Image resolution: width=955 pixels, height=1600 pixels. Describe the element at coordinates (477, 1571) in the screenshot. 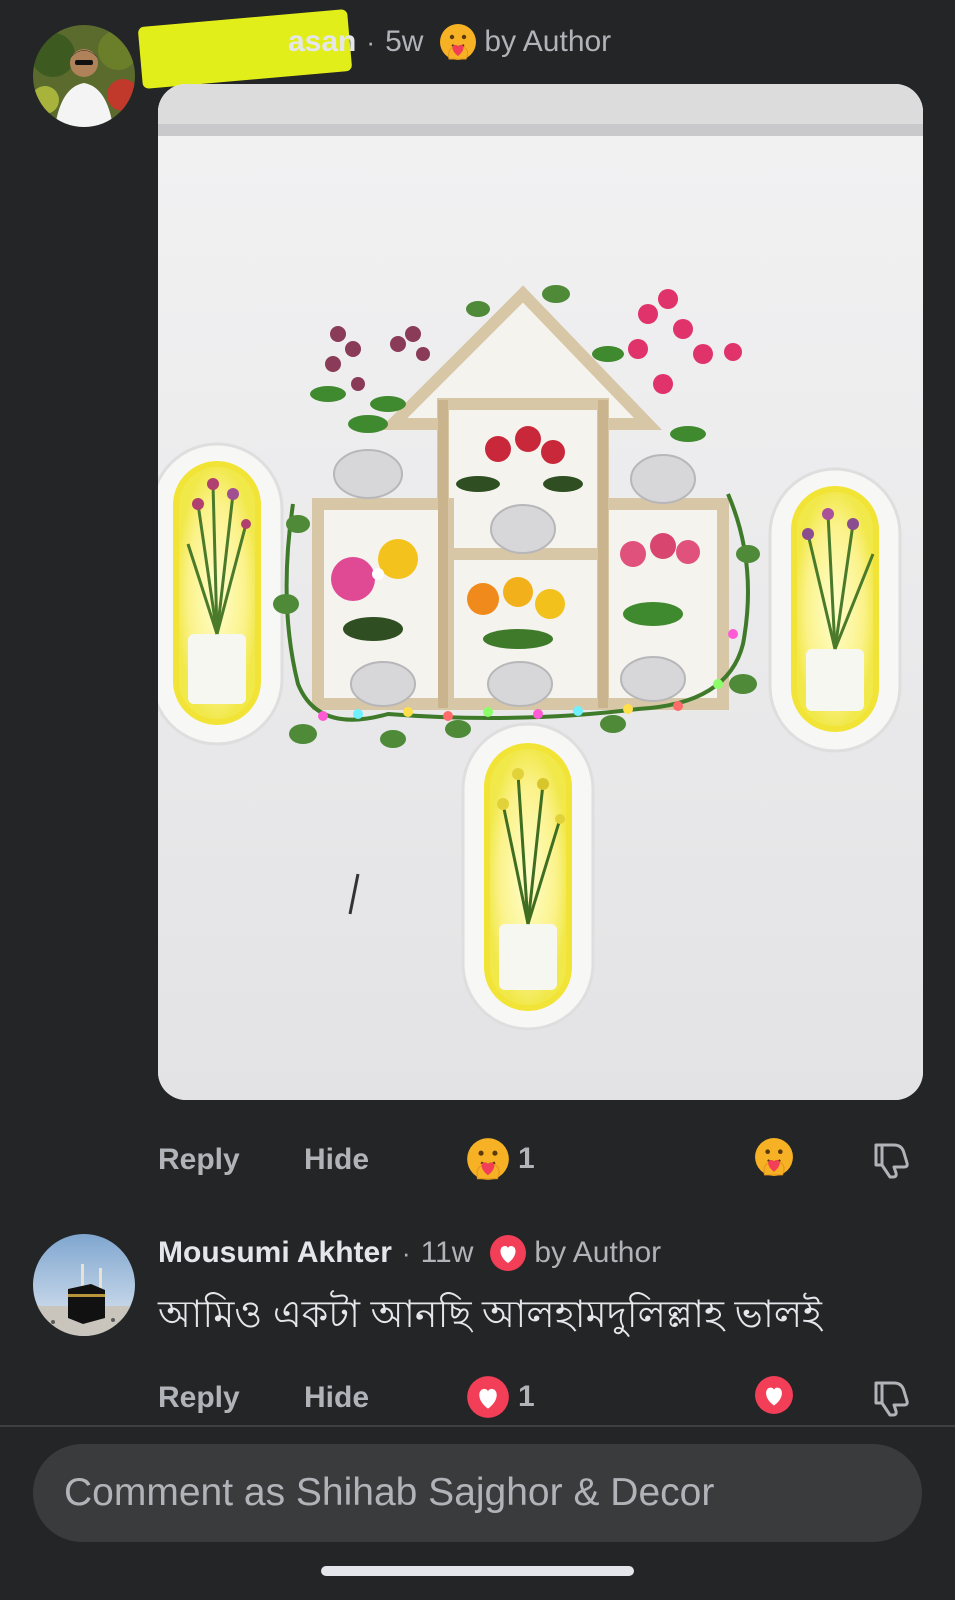

I see `home-indicator` at that location.